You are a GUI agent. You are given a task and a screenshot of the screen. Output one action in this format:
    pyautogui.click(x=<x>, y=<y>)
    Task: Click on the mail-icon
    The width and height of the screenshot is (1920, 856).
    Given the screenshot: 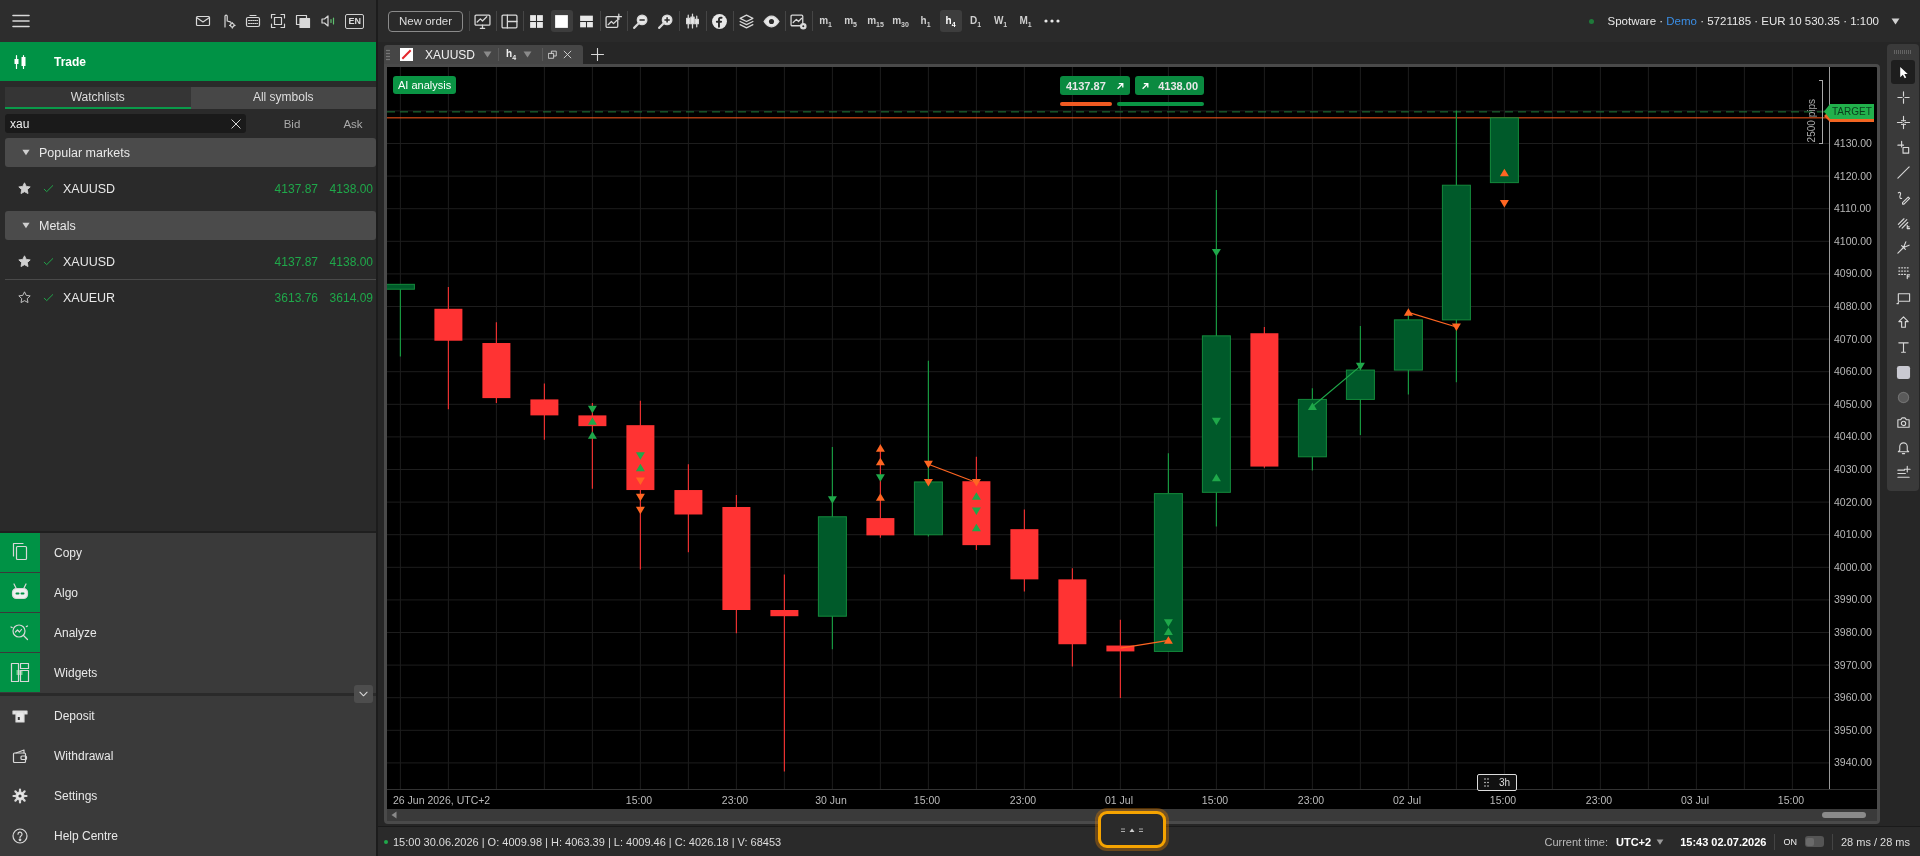 What is the action you would take?
    pyautogui.click(x=203, y=21)
    